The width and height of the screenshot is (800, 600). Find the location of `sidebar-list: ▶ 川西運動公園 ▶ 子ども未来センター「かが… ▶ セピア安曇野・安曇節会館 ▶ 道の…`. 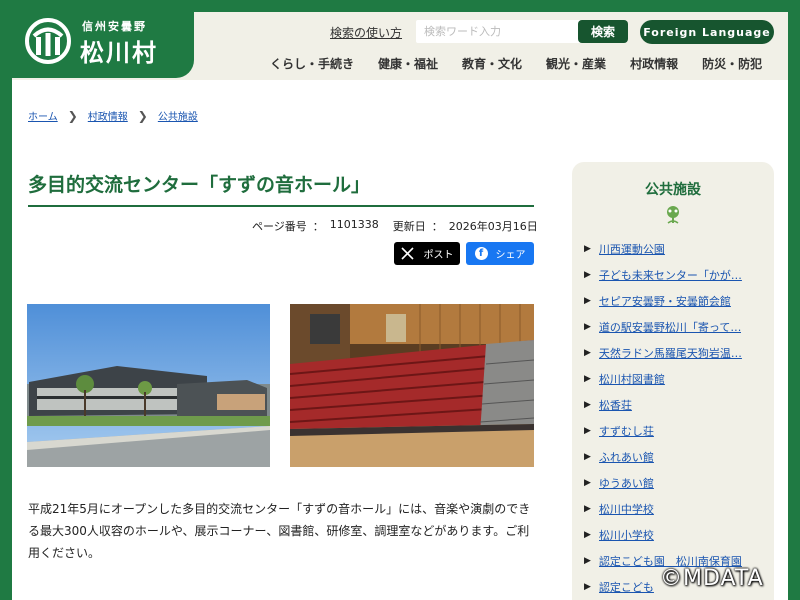

sidebar-list: ▶ 川西運動公園 ▶ 子ども未来センター「かが… ▶ セピア安曇野・安曇節会館 ▶ 道の… is located at coordinates (673, 418).